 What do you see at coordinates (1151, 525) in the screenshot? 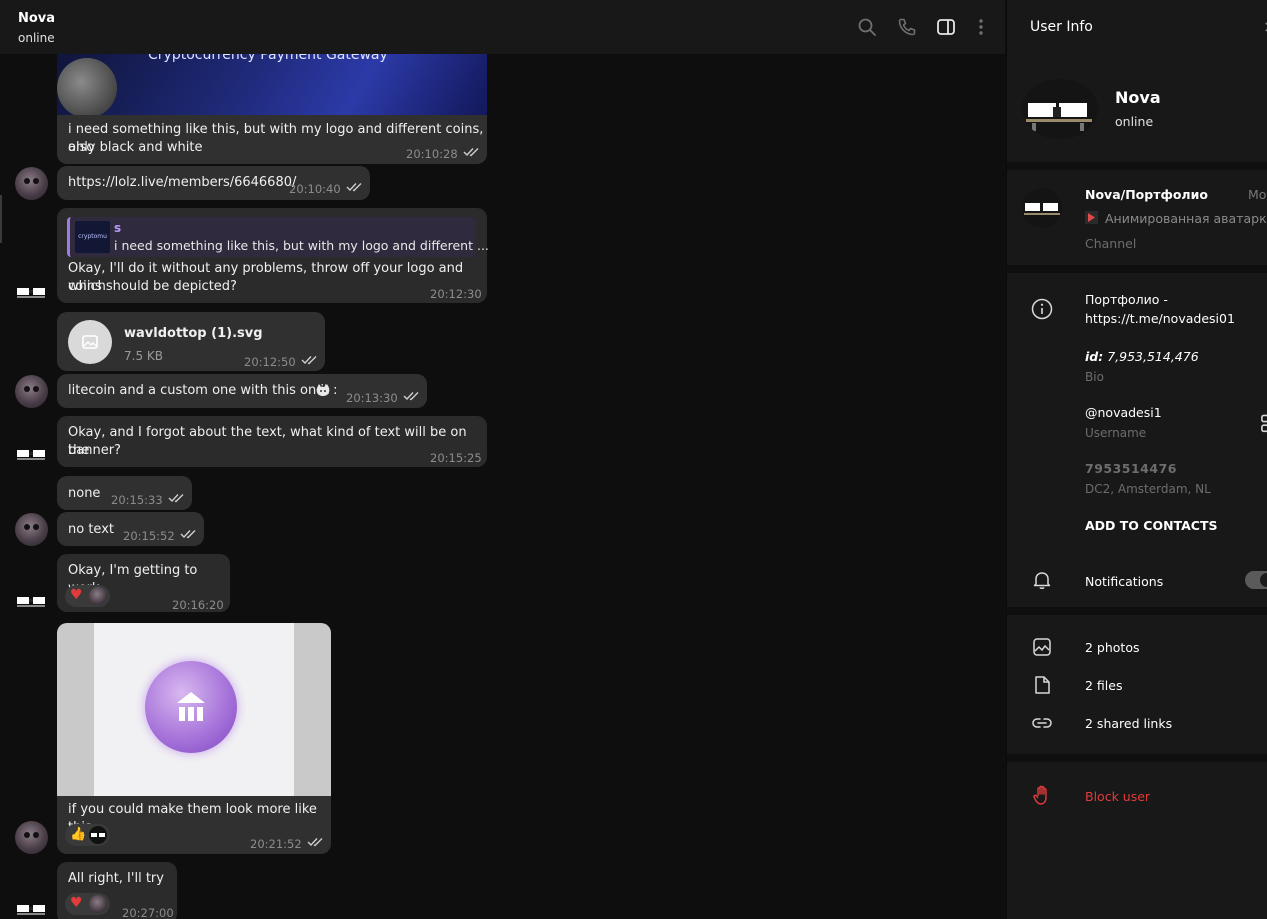
I see `add-to-contacts-button: ADD TO CONTACTS` at bounding box center [1151, 525].